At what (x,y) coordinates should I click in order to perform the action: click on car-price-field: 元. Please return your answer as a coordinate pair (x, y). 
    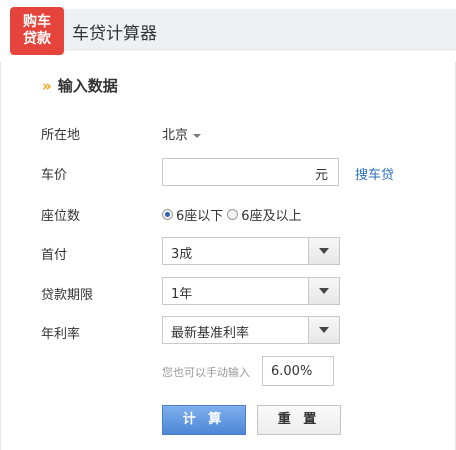
    Looking at the image, I should click on (250, 172).